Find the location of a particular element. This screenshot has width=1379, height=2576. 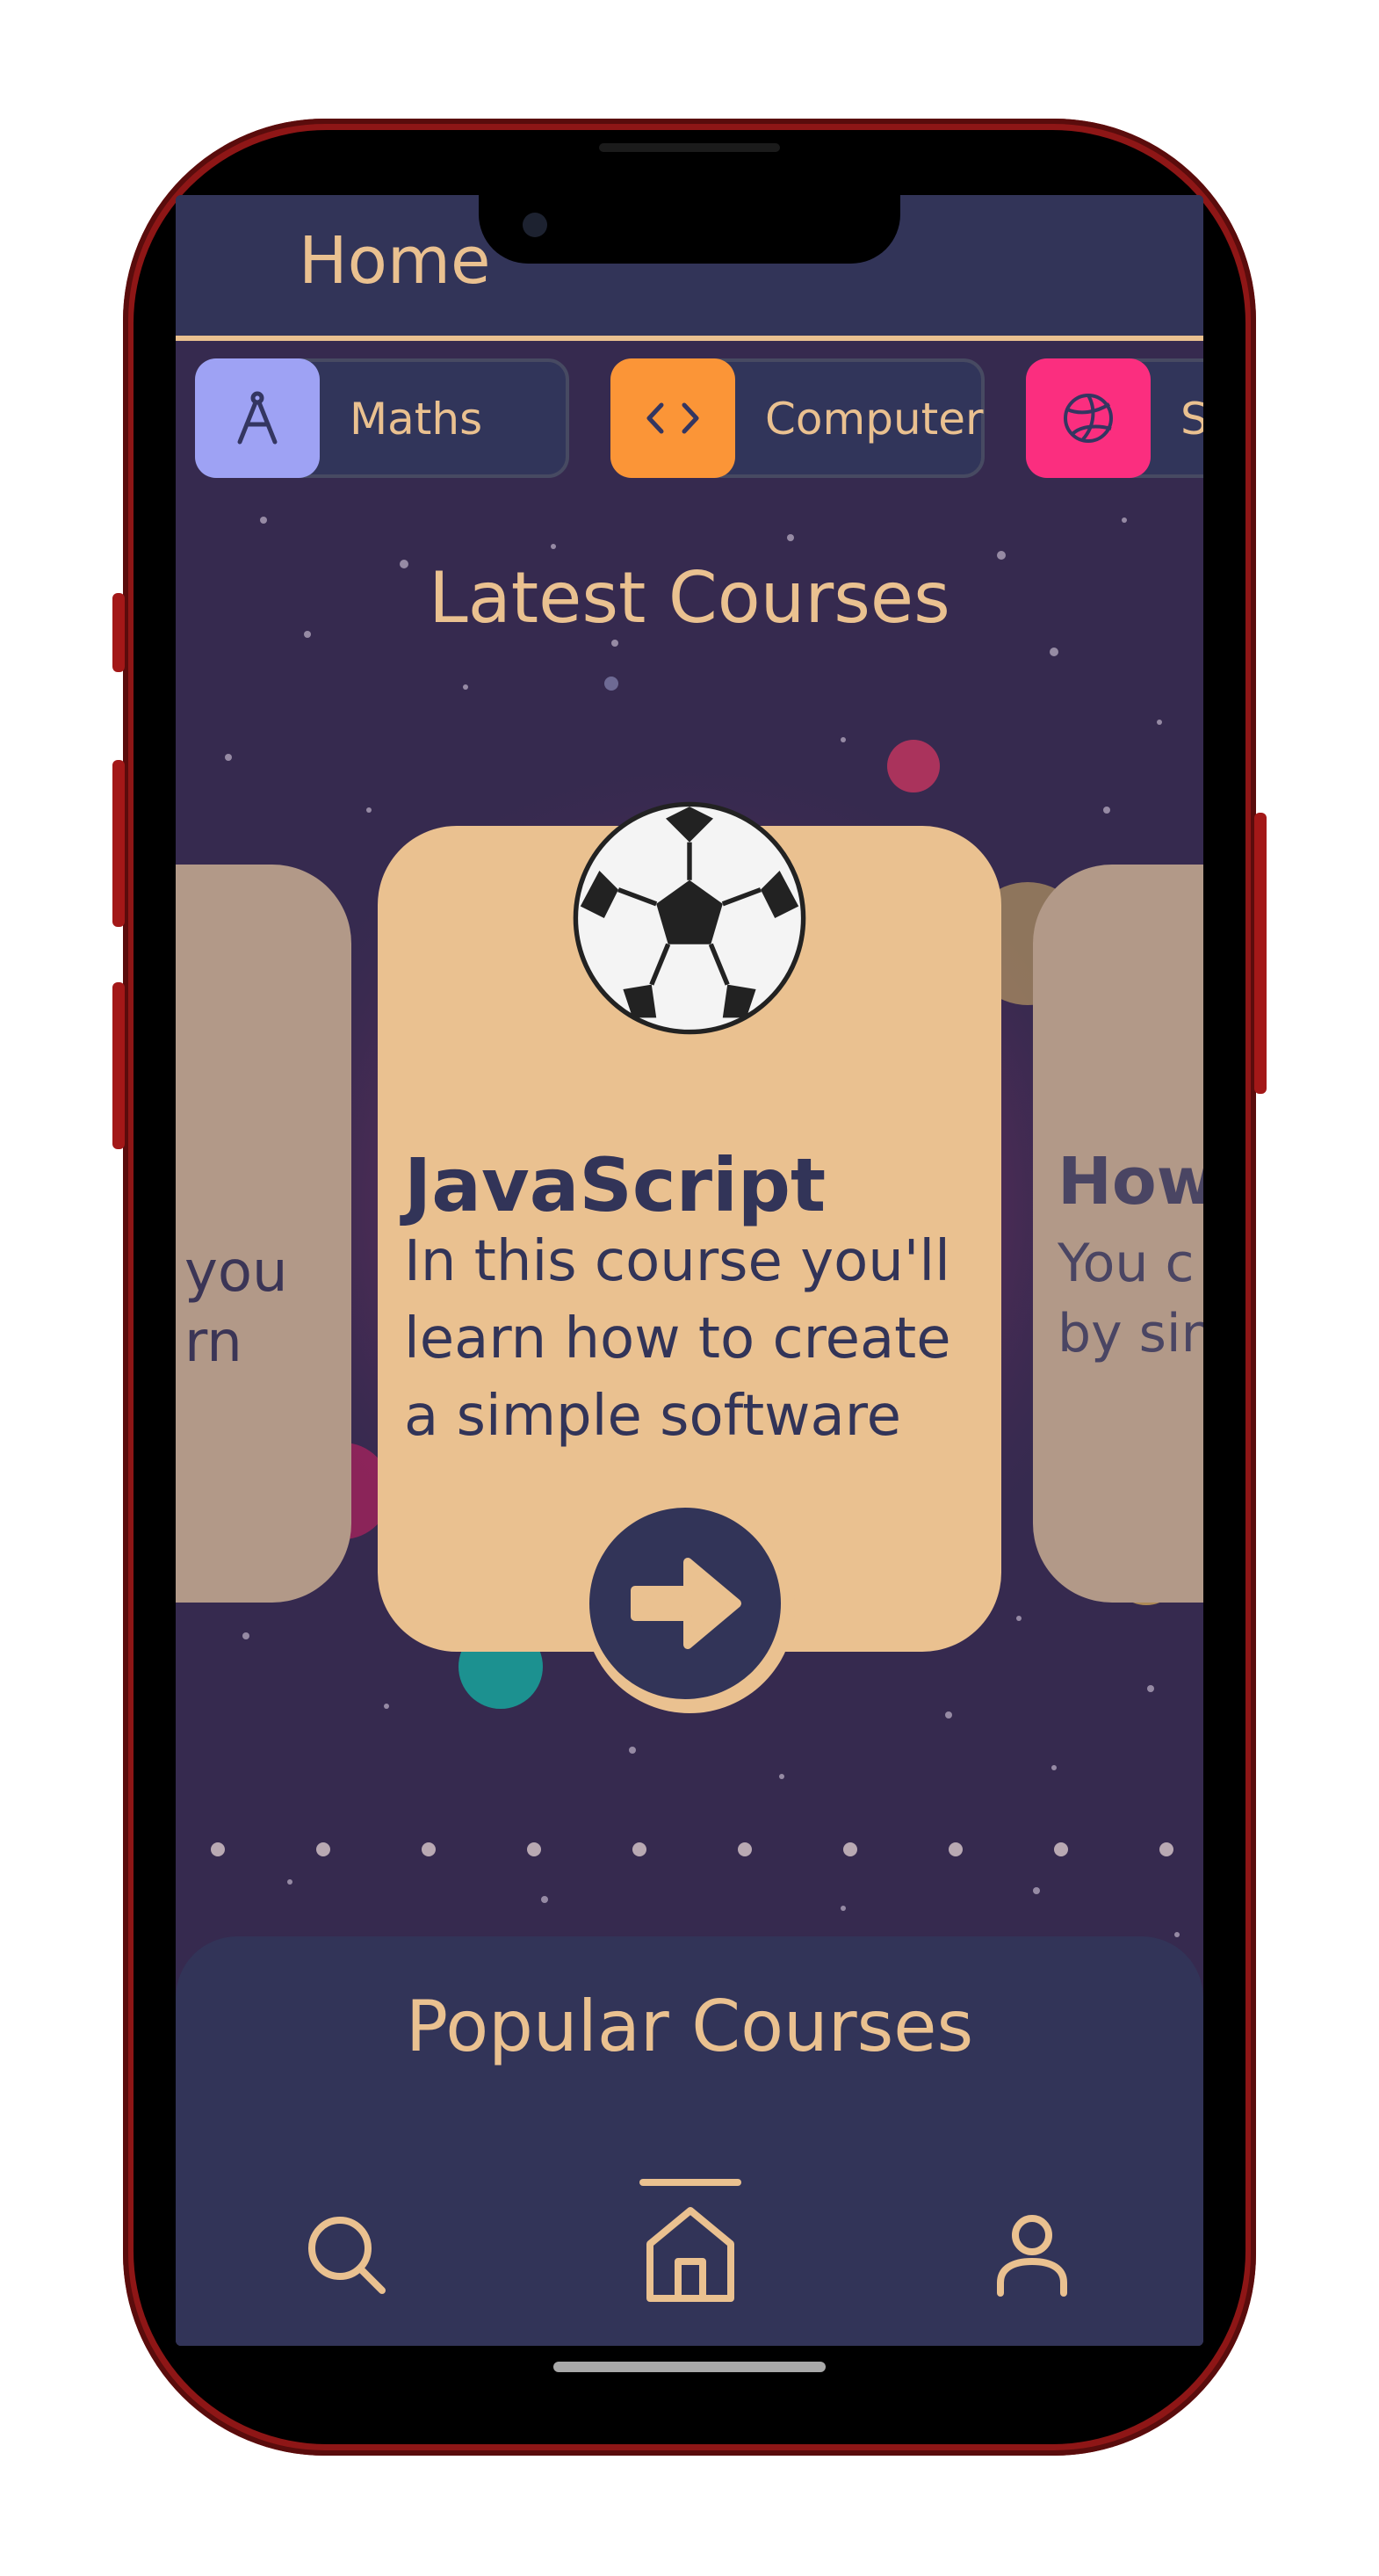

nav-search is located at coordinates (347, 2255).